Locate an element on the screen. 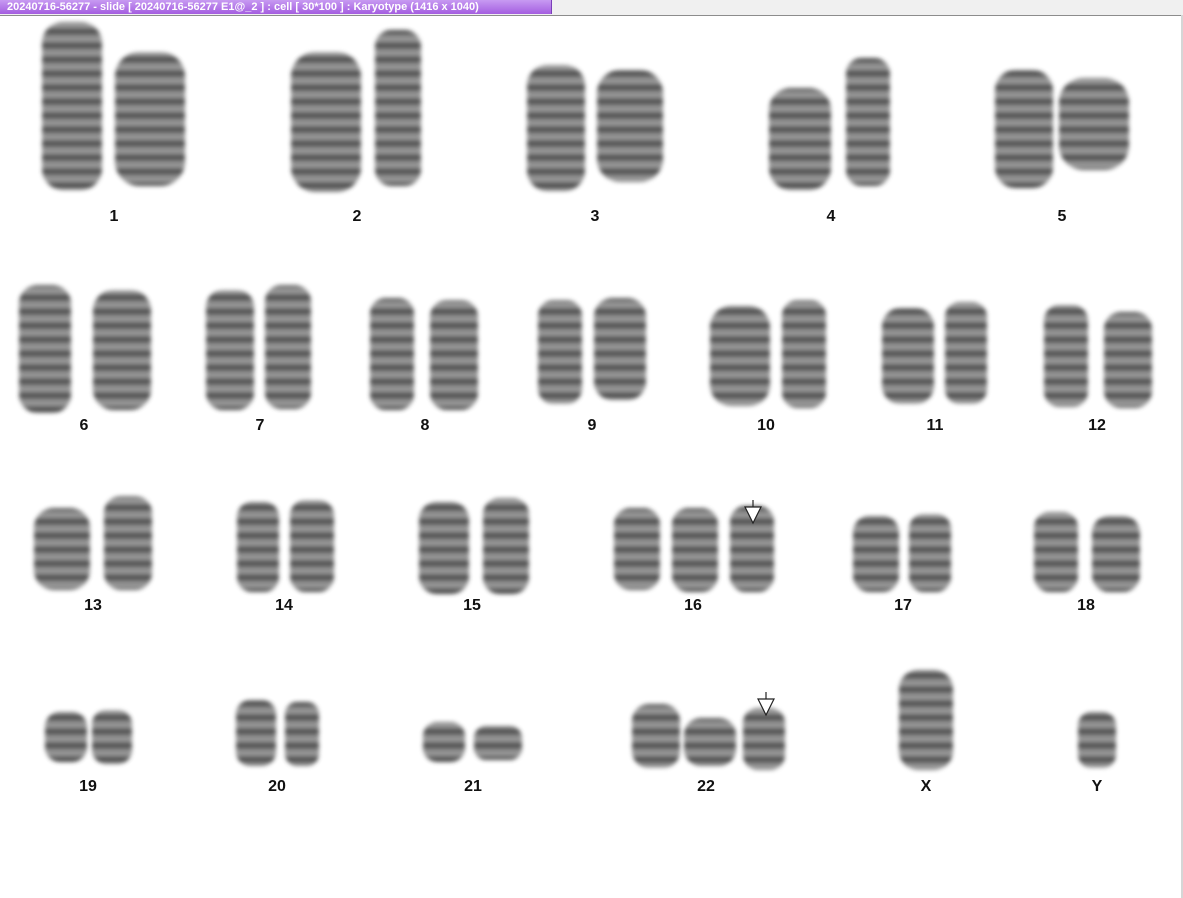 Image resolution: width=1183 pixels, height=898 pixels. chromosome-pair-X is located at coordinates (926, 720).